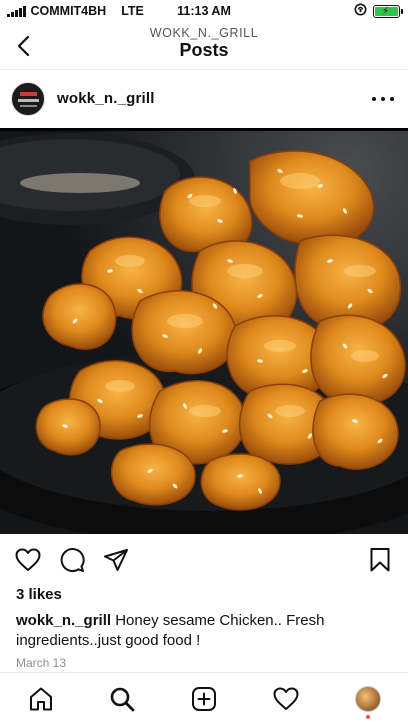 The image size is (408, 725). I want to click on tab-home, so click(41, 699).